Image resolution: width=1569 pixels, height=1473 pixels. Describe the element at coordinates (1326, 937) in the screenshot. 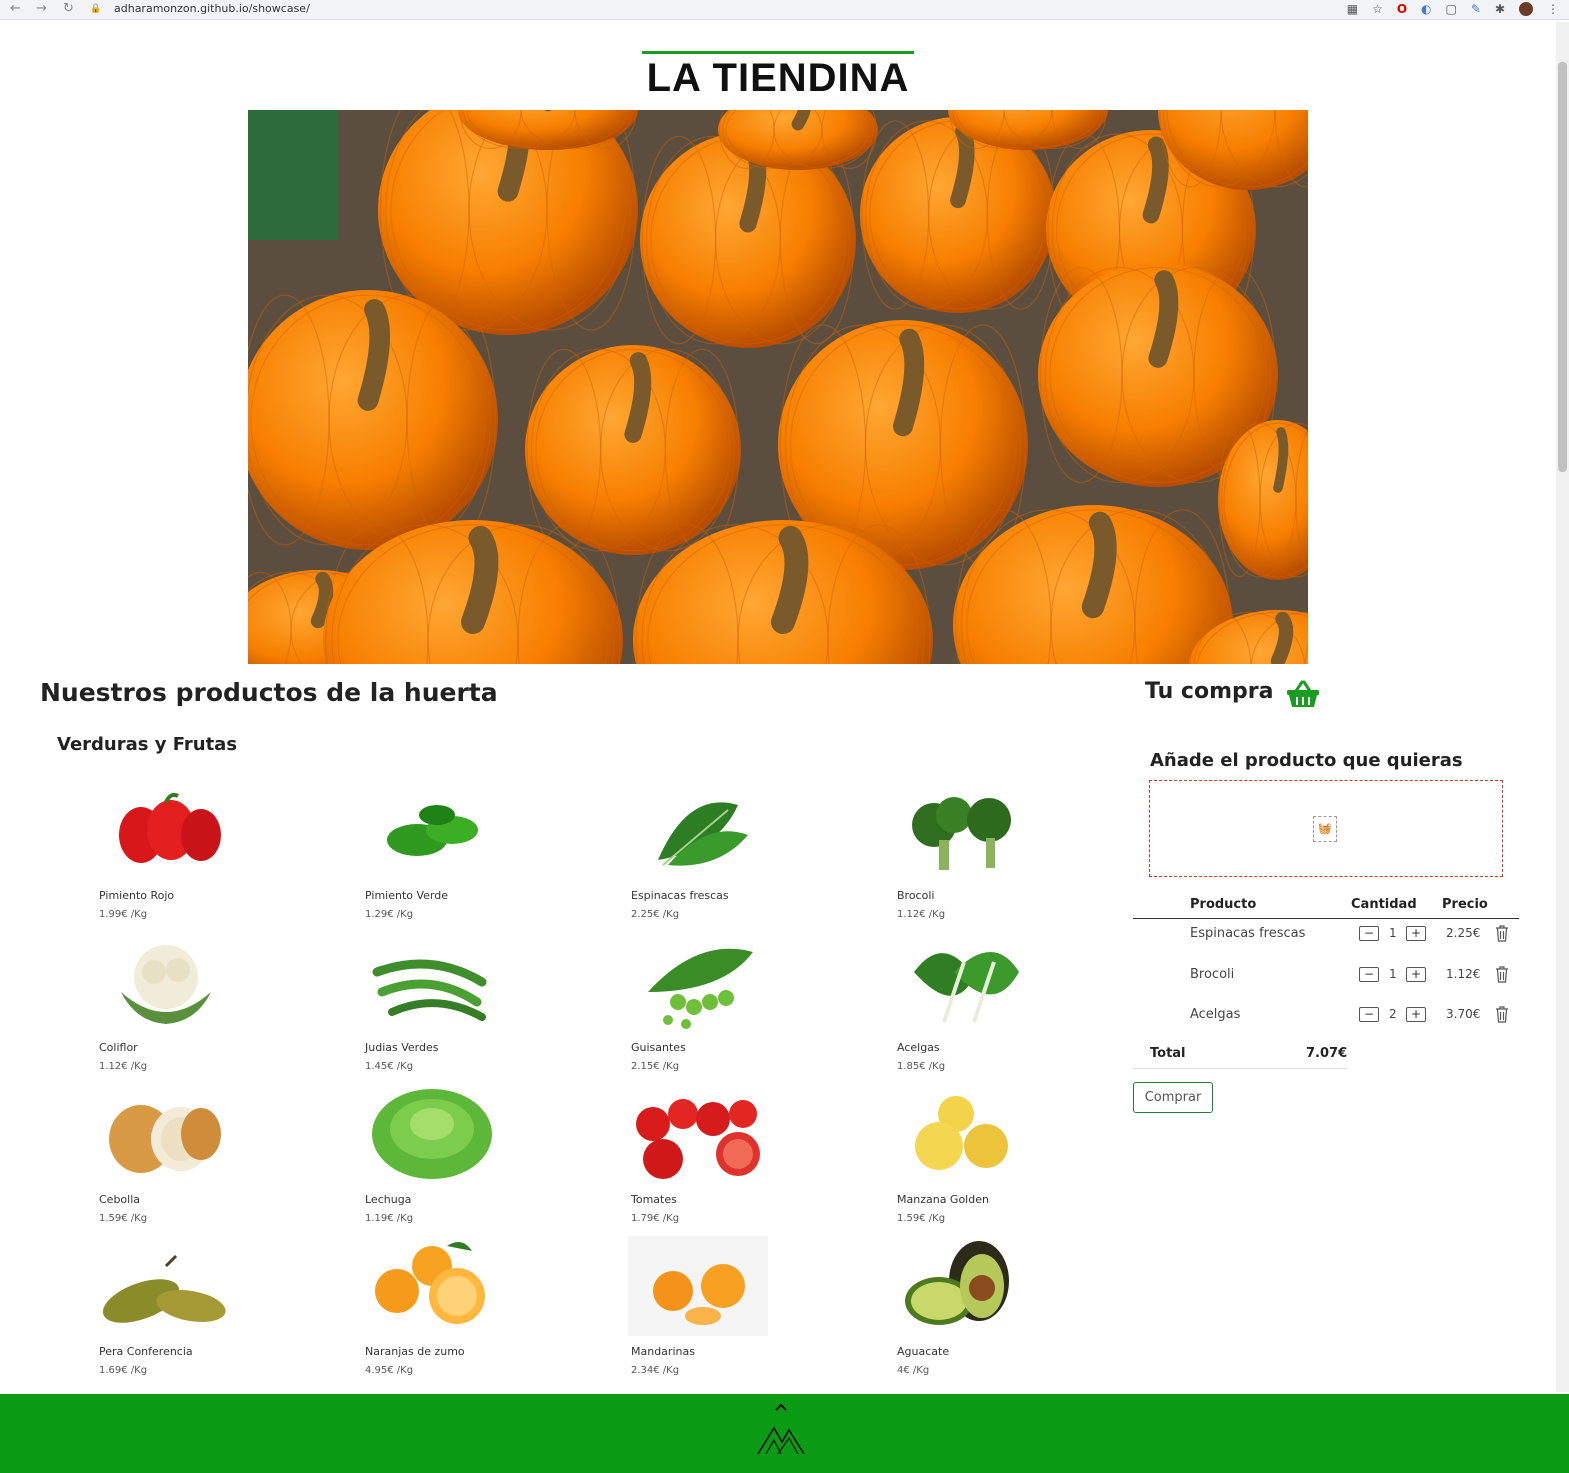

I see `cart-row: Espinacas frescas − 1 + 2.25€` at that location.